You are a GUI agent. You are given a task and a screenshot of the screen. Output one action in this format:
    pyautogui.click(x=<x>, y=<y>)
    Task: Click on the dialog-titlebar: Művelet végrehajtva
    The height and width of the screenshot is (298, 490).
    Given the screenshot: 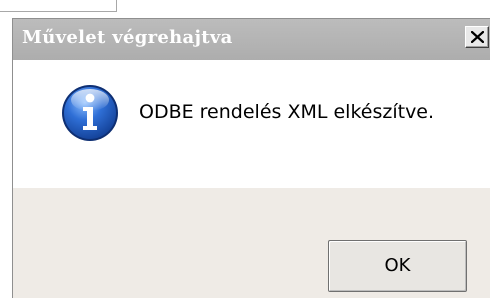 What is the action you would take?
    pyautogui.click(x=251, y=39)
    